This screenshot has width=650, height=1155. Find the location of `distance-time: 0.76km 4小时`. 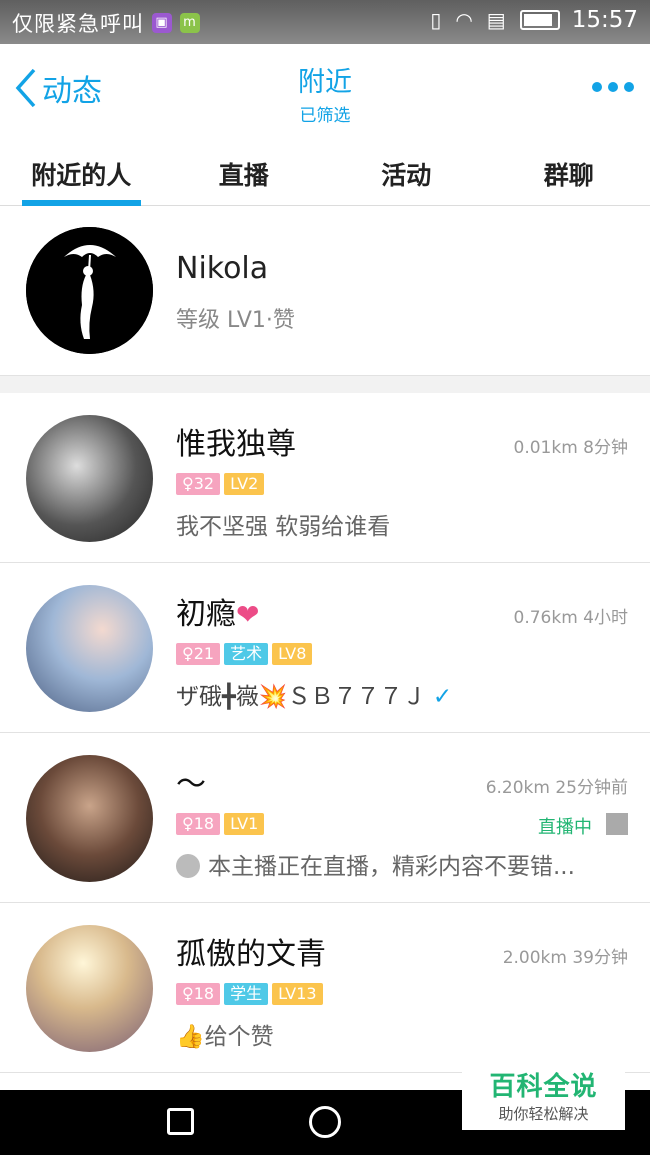

distance-time: 0.76km 4小时 is located at coordinates (570, 618).